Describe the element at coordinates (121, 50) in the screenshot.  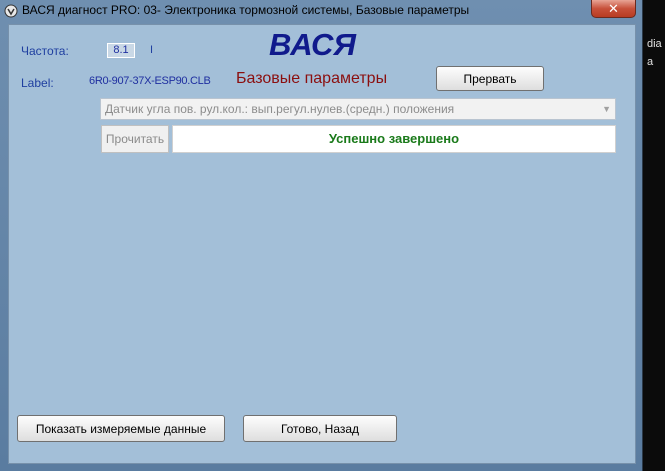
I see `frequency-value: 8.1` at that location.